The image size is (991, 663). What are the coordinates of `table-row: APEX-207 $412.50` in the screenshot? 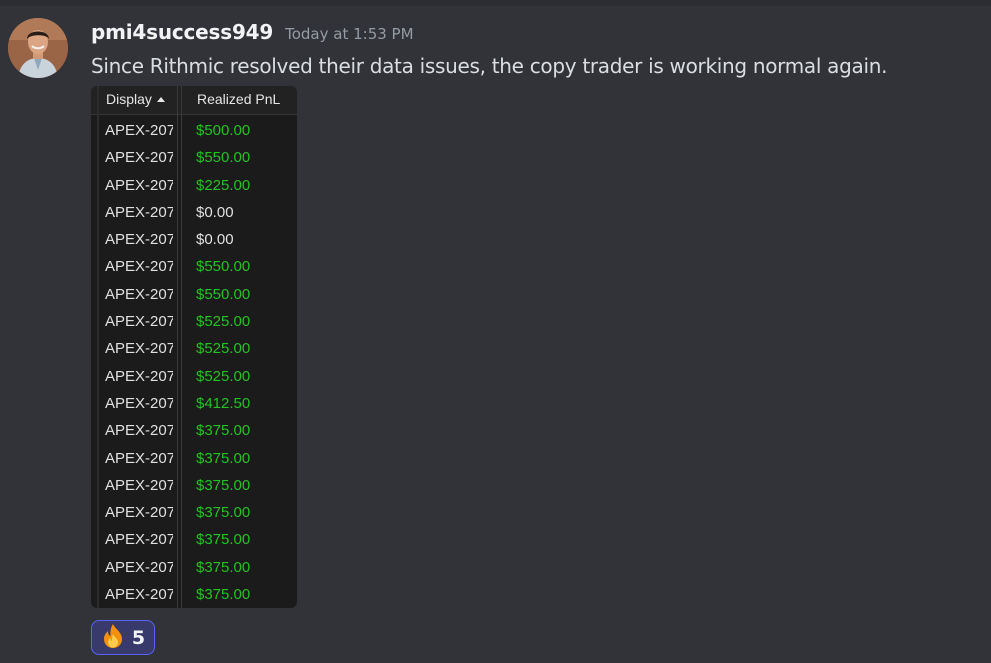 It's located at (194, 403).